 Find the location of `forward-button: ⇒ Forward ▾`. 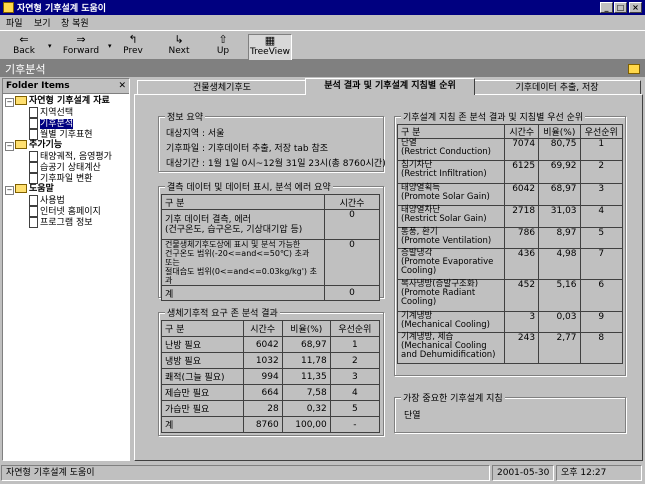

forward-button: ⇒ Forward ▾ is located at coordinates (85, 46).